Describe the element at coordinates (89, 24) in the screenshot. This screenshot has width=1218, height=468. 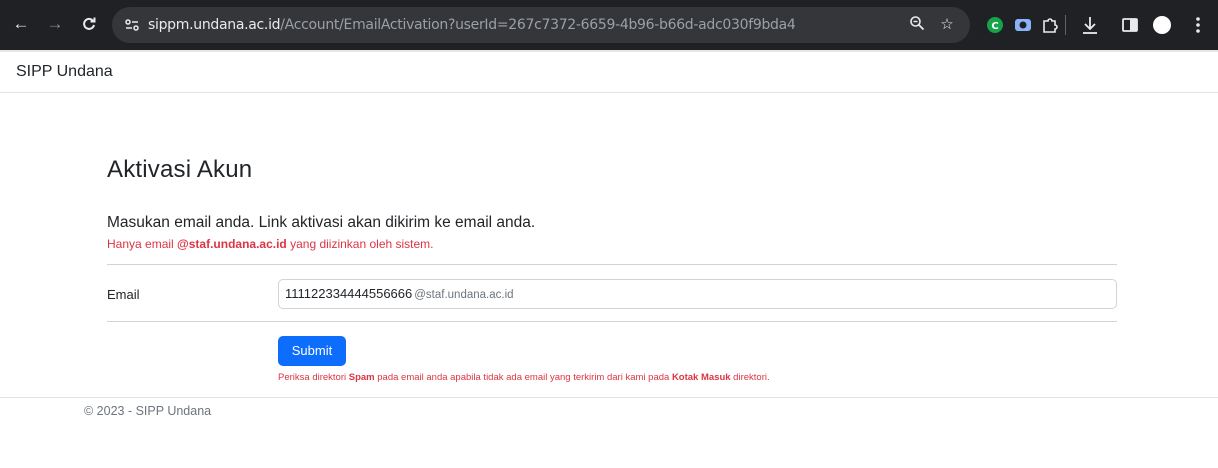
I see `reload-icon` at that location.